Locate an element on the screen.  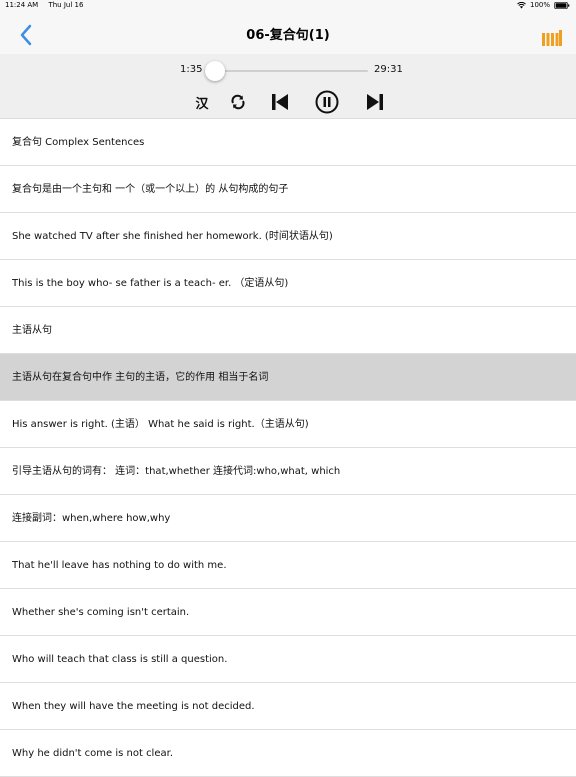
status-left: 11:24 AM Thu Jul 16 is located at coordinates (48, 5).